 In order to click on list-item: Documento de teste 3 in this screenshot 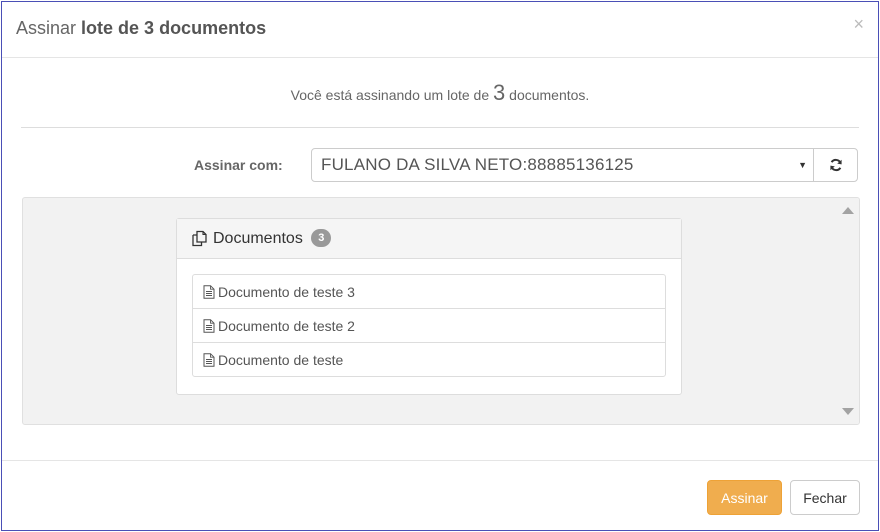, I will do `click(429, 291)`.